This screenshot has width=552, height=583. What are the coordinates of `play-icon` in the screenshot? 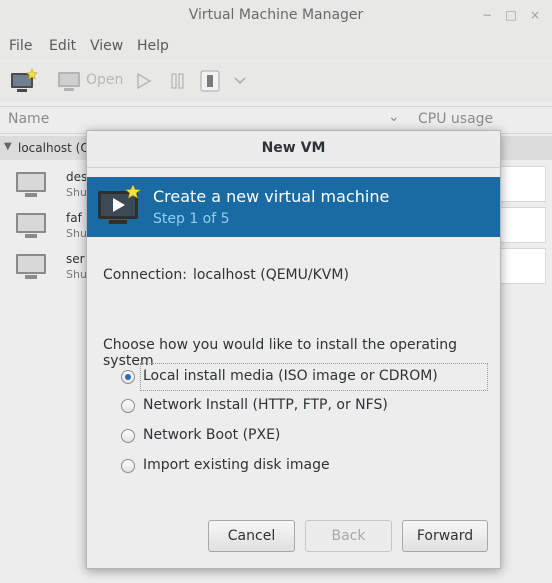 It's located at (144, 81).